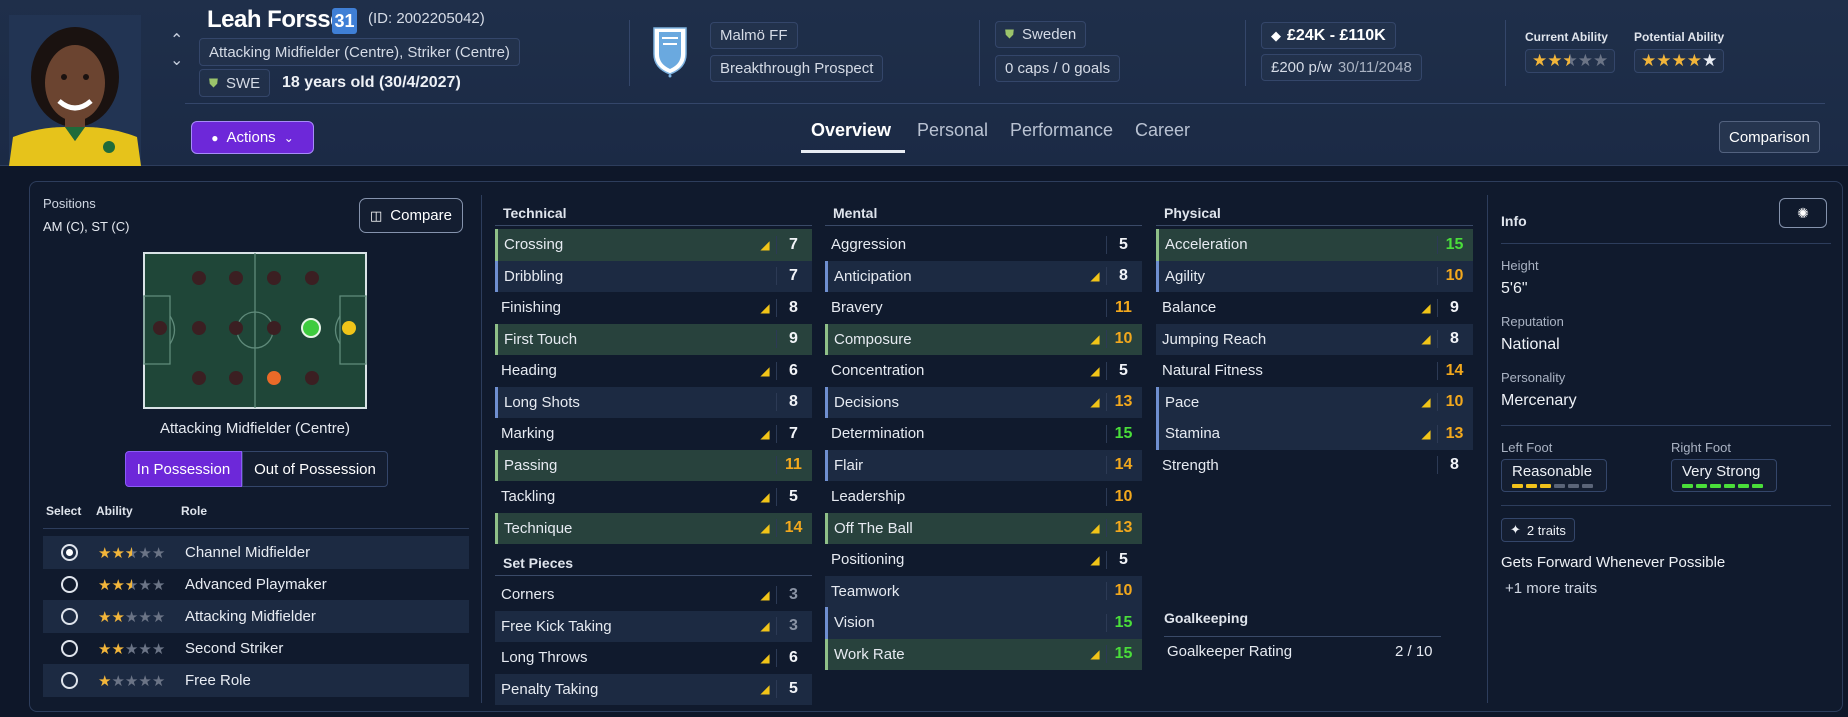  I want to click on attribute-name: Vision, so click(854, 623).